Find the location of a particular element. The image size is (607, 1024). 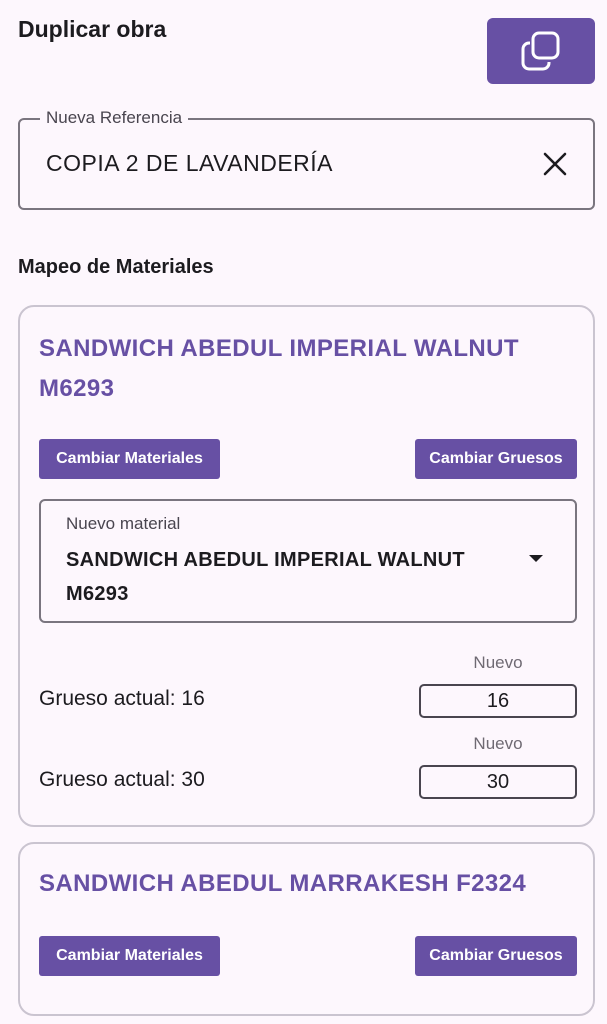

new-material-label: Nuevo material is located at coordinates (123, 523).